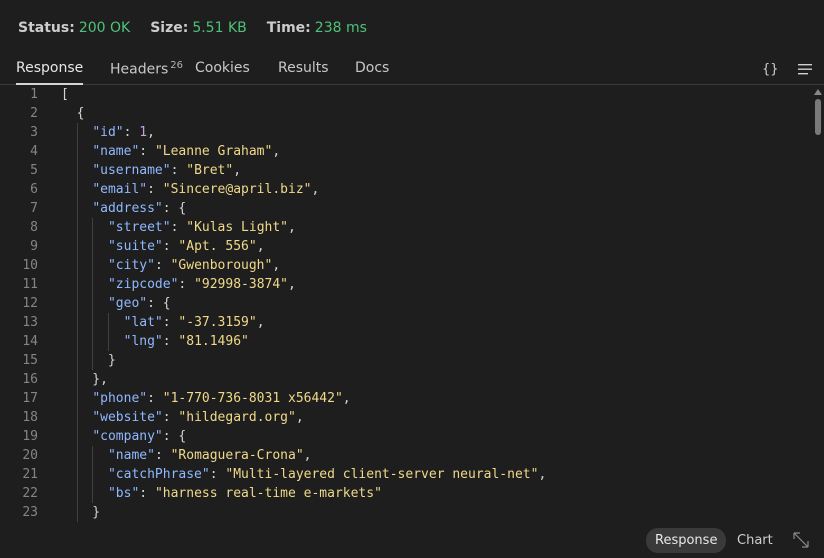 Image resolution: width=824 pixels, height=558 pixels. Describe the element at coordinates (406, 512) in the screenshot. I see `code-line: 23 }` at that location.